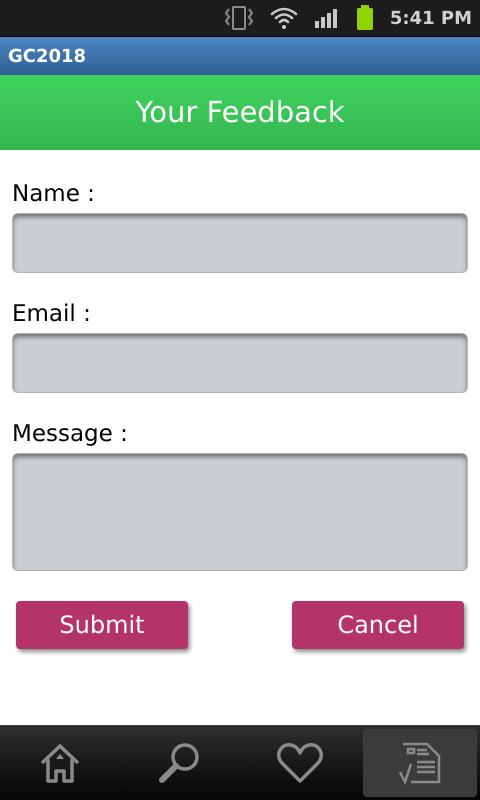 Image resolution: width=480 pixels, height=800 pixels. I want to click on vibrate-icon, so click(239, 18).